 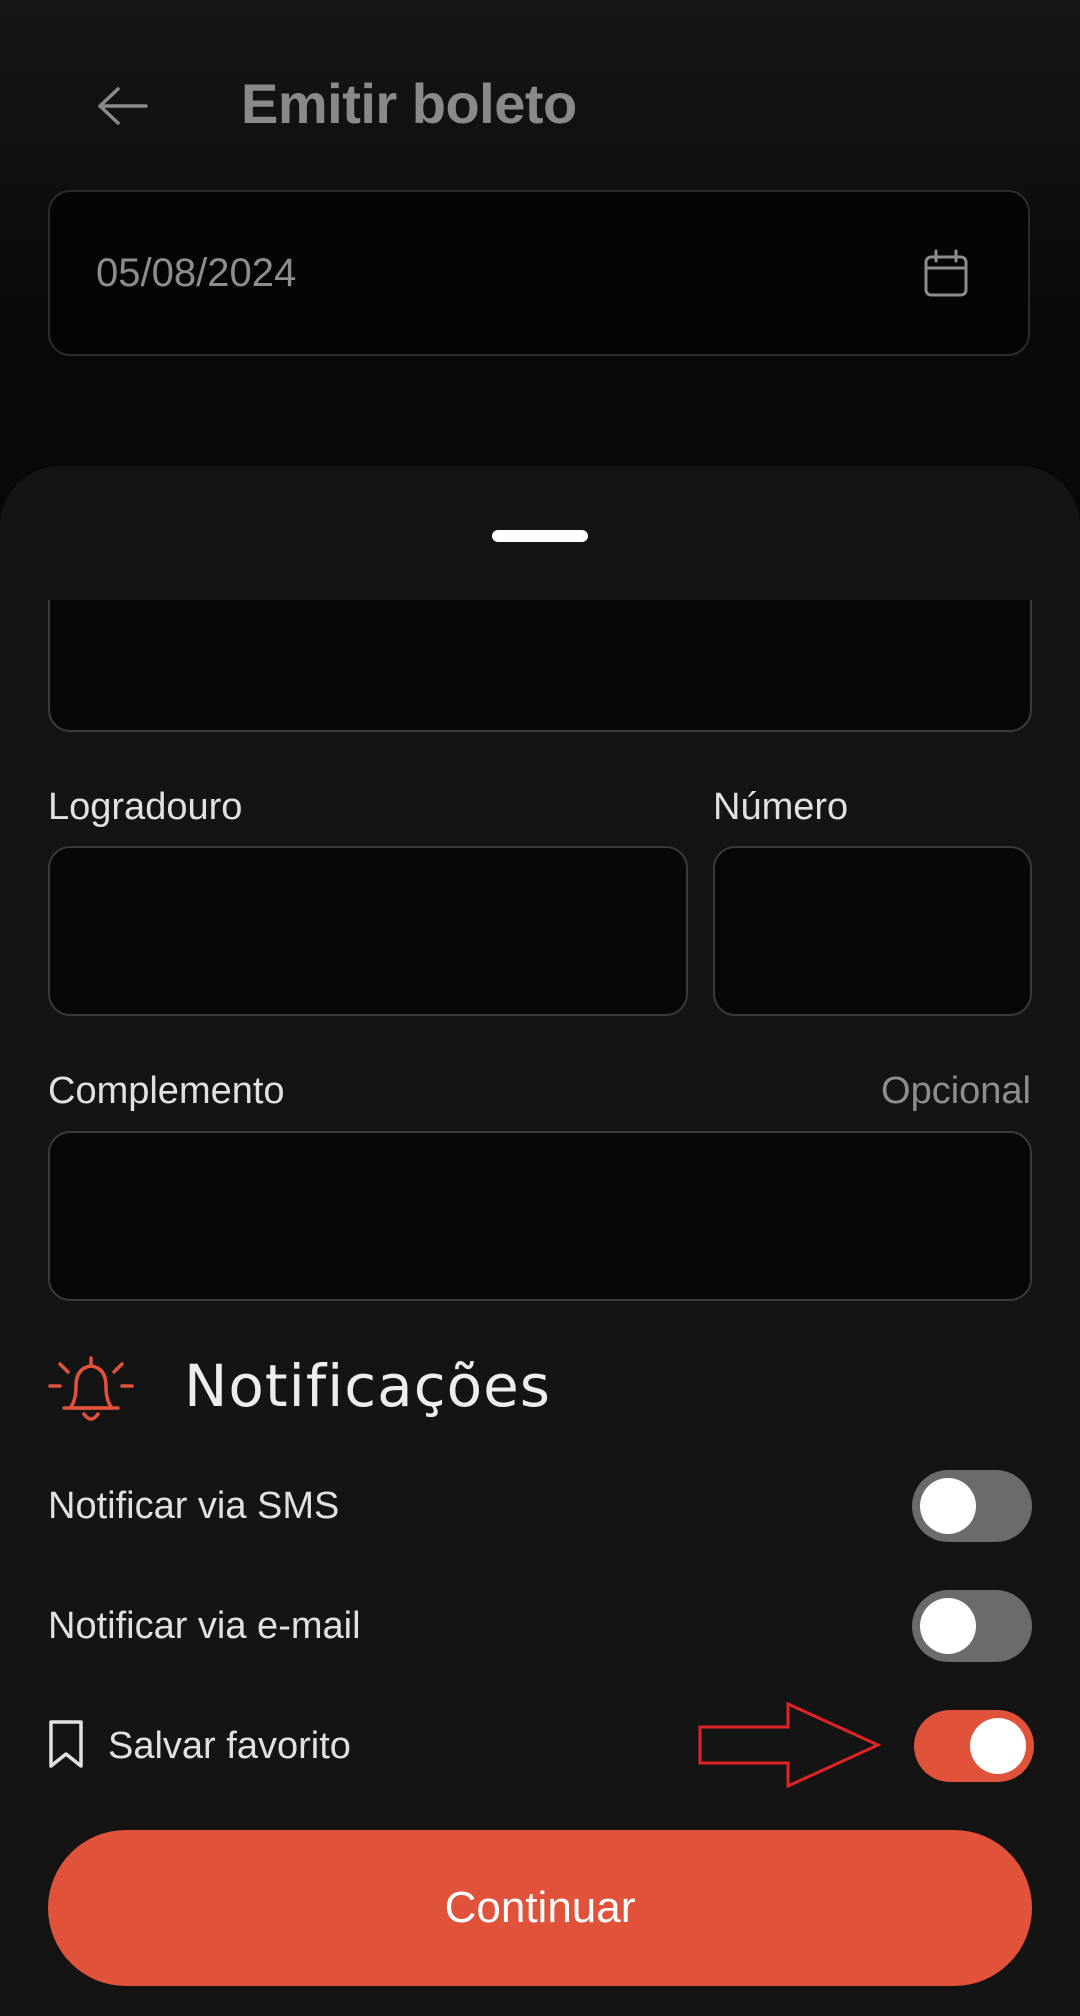 What do you see at coordinates (204, 1626) in the screenshot?
I see `email-label: Notificar via e-mail` at bounding box center [204, 1626].